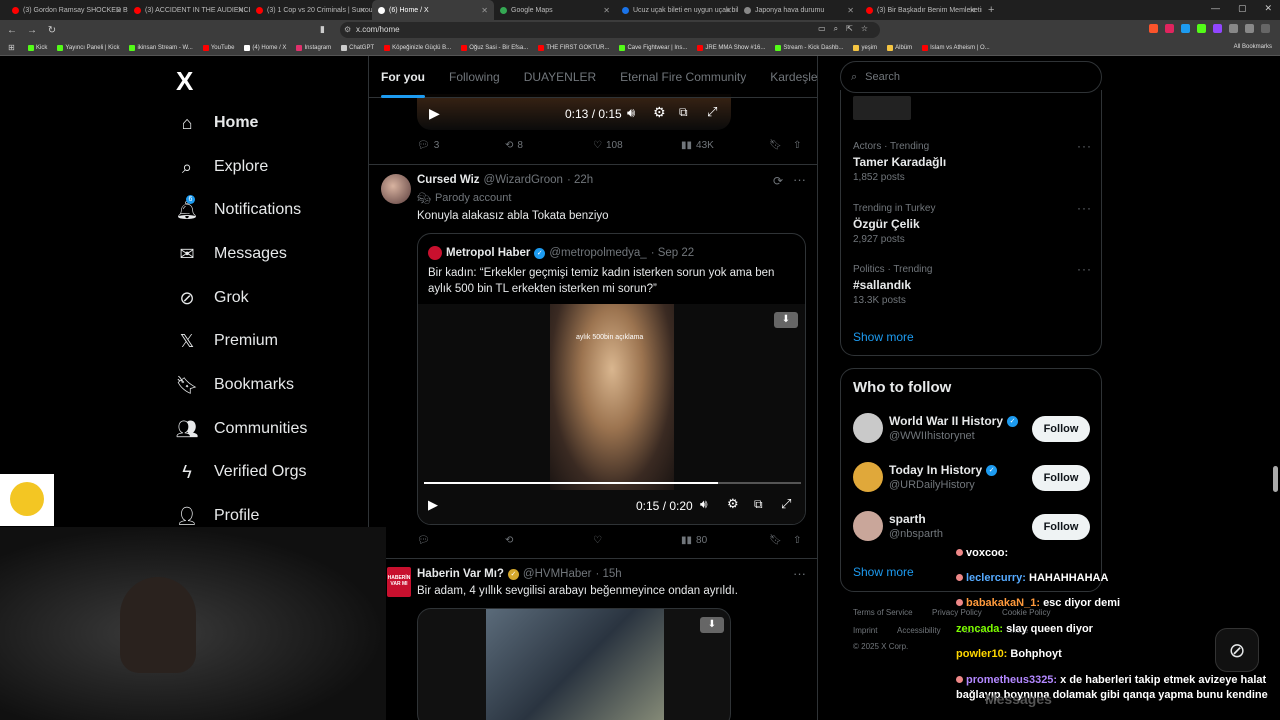  What do you see at coordinates (423, 540) in the screenshot?
I see `reply-icon: 💬︎` at bounding box center [423, 540].